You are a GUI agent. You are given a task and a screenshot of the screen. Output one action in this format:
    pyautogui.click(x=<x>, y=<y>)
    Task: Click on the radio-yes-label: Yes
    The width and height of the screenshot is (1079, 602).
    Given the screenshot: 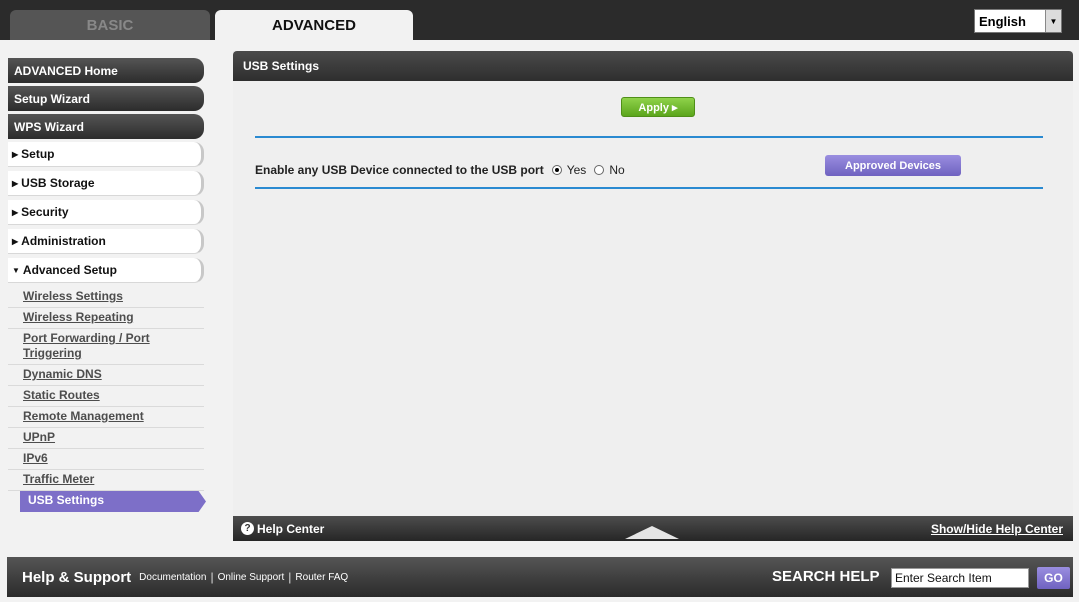 What is the action you would take?
    pyautogui.click(x=576, y=170)
    